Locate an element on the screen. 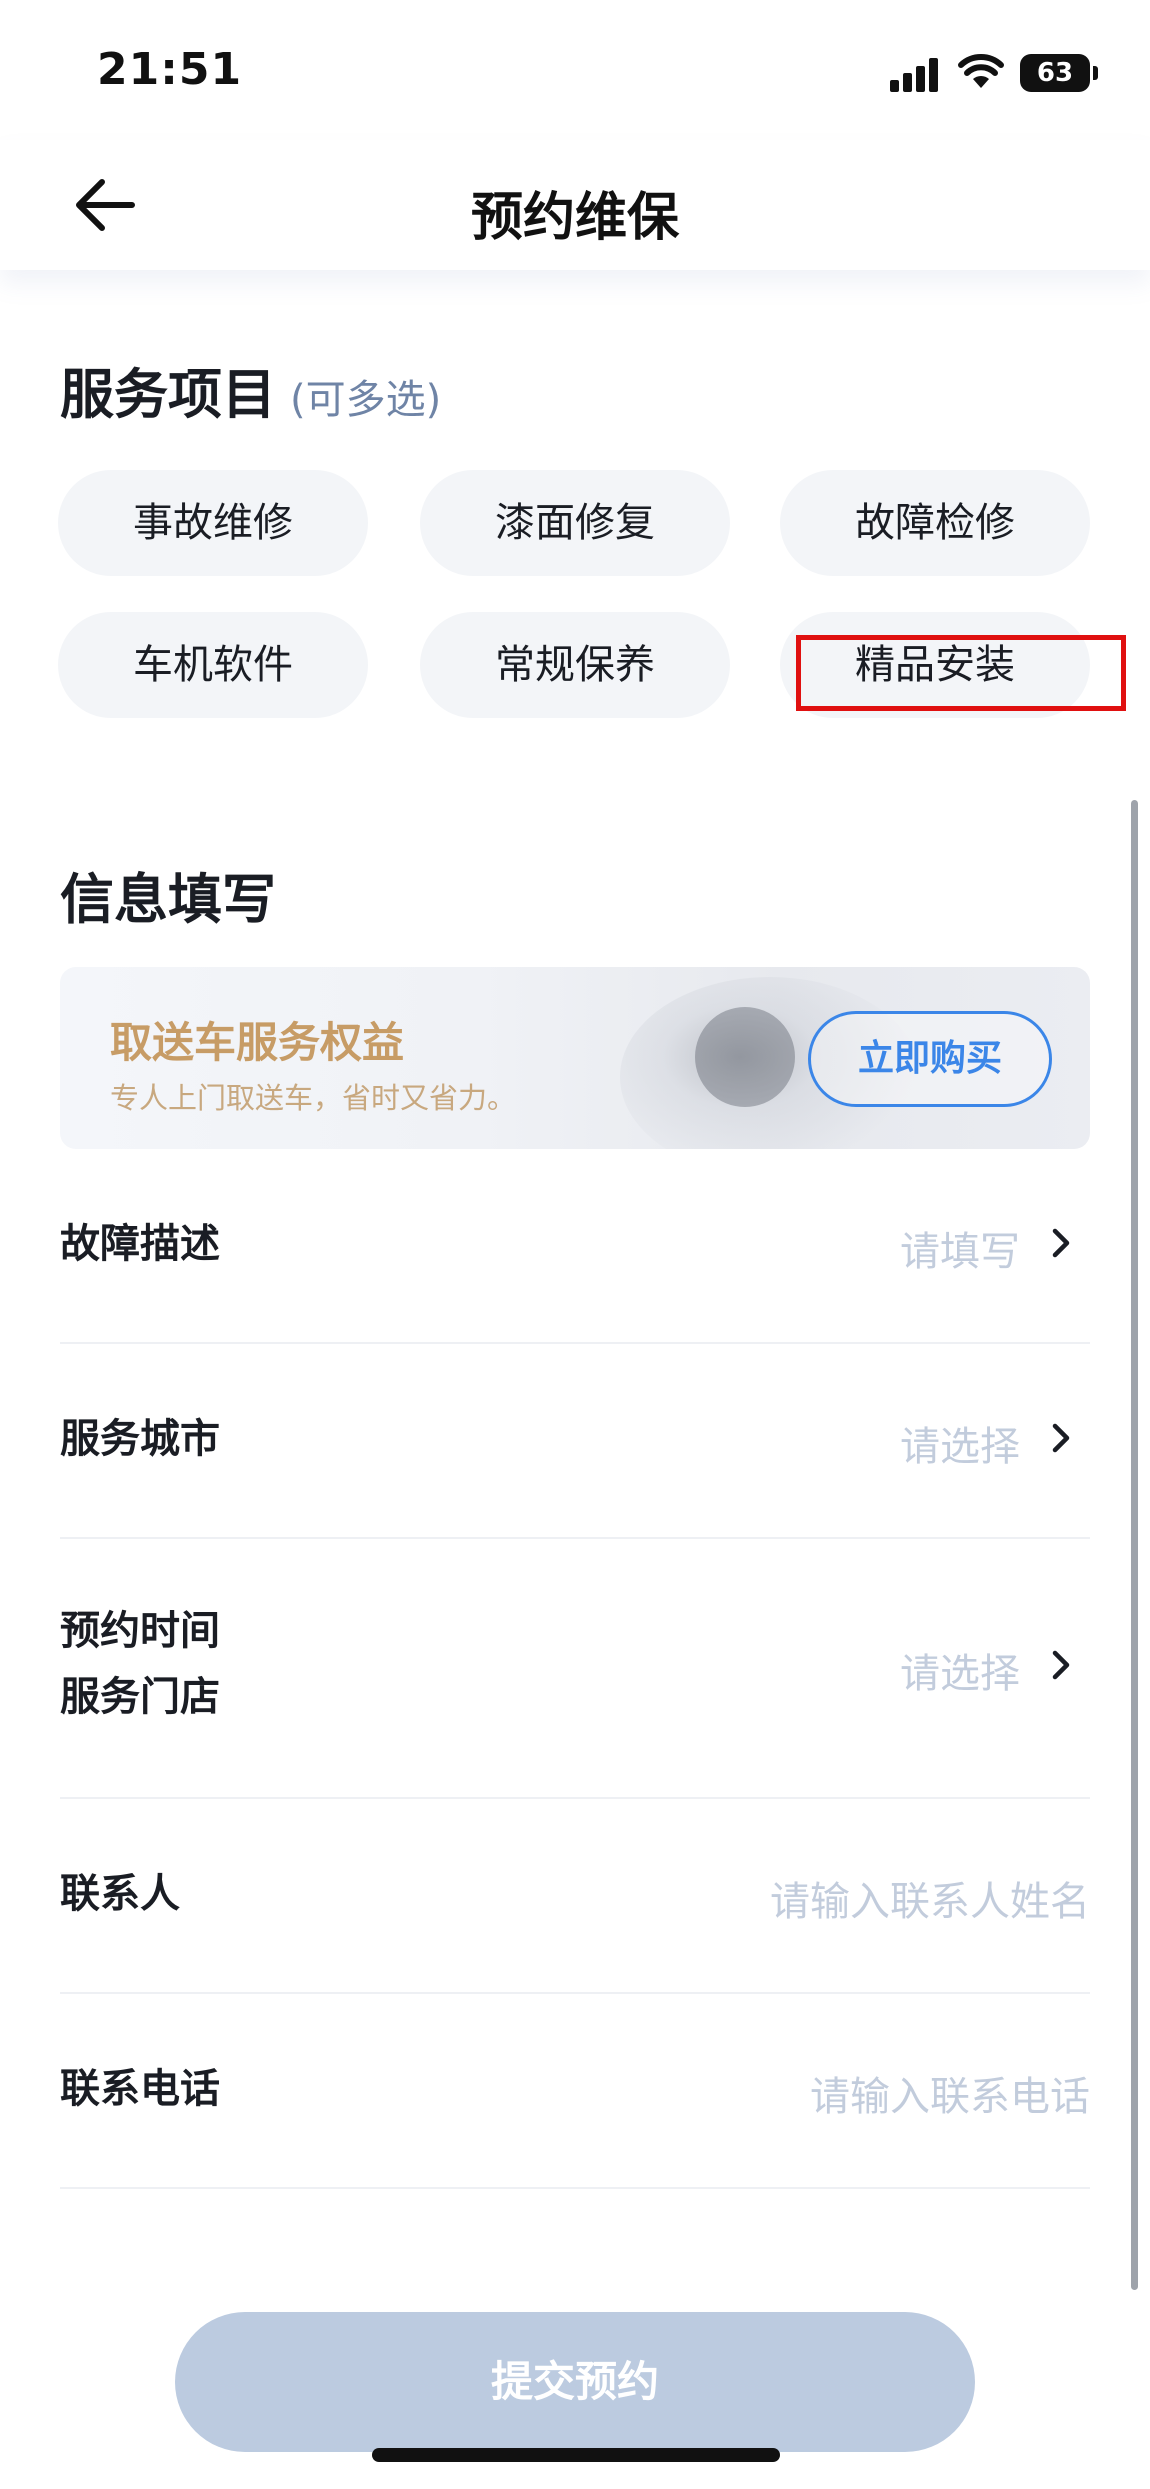 This screenshot has height=2489, width=1150. banner-subtitle: 专人上门取送车，省时又省力。 is located at coordinates (313, 1098).